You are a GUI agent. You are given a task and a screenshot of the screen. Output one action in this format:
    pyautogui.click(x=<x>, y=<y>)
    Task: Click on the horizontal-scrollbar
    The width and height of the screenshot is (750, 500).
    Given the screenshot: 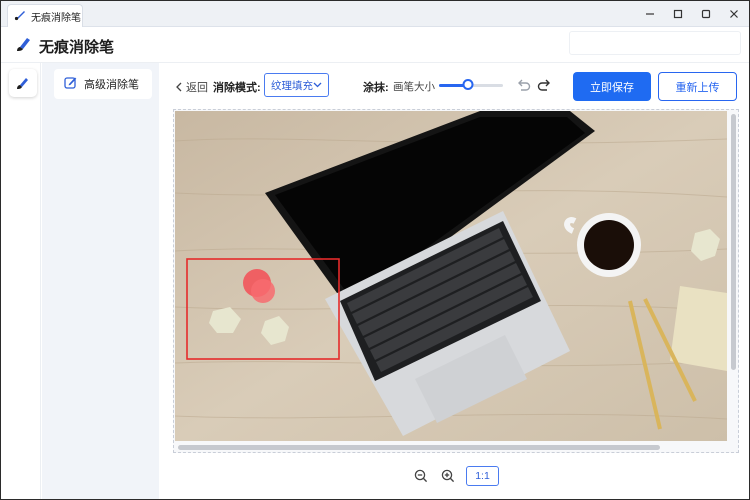 What is the action you would take?
    pyautogui.click(x=419, y=447)
    